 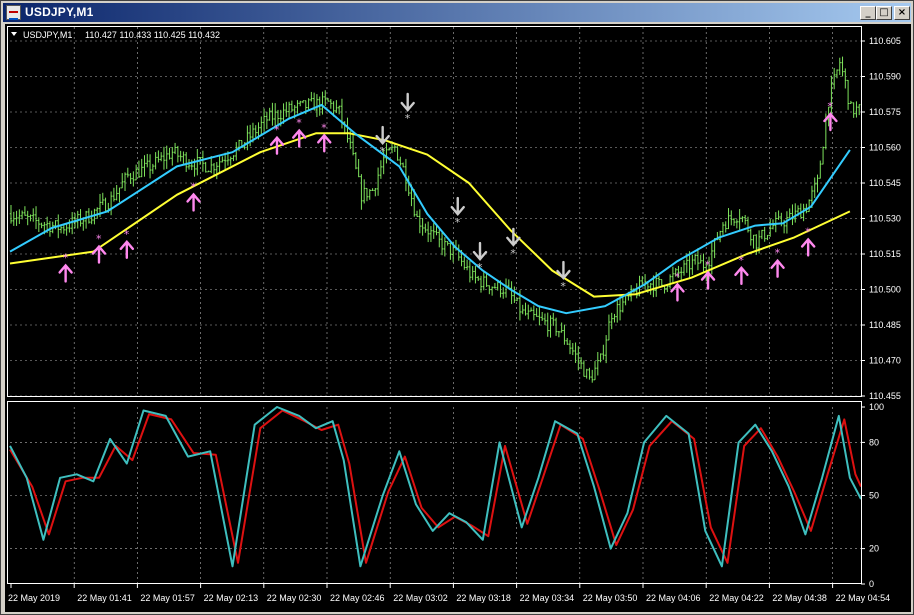 I want to click on time-tick-label: 22 May 03:34, so click(x=547, y=598).